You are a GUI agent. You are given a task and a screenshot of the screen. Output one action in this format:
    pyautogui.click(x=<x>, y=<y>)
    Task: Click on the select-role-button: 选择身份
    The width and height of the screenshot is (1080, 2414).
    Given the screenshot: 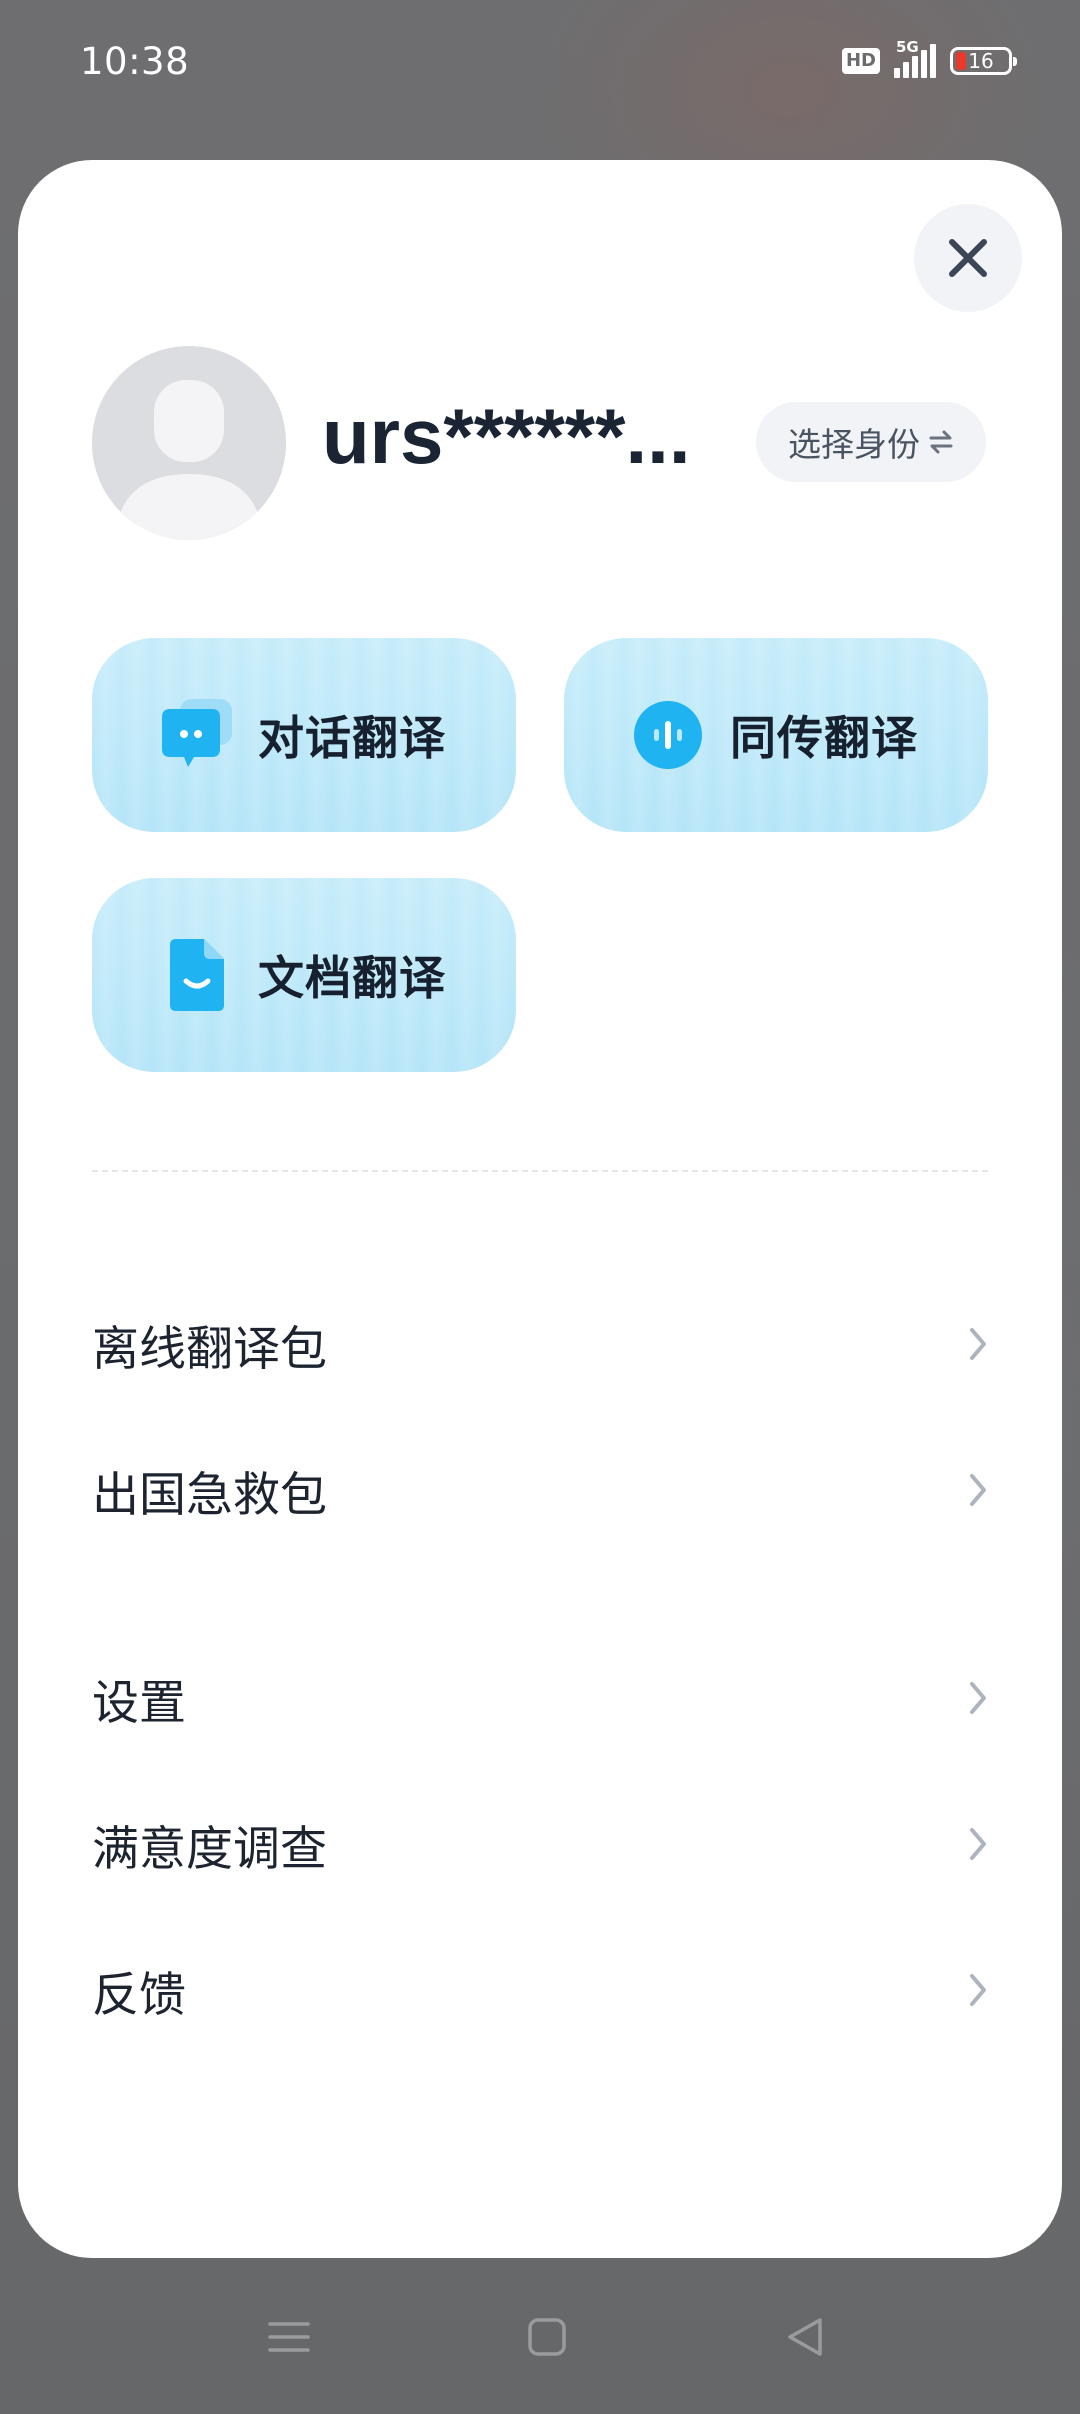 What is the action you would take?
    pyautogui.click(x=871, y=442)
    